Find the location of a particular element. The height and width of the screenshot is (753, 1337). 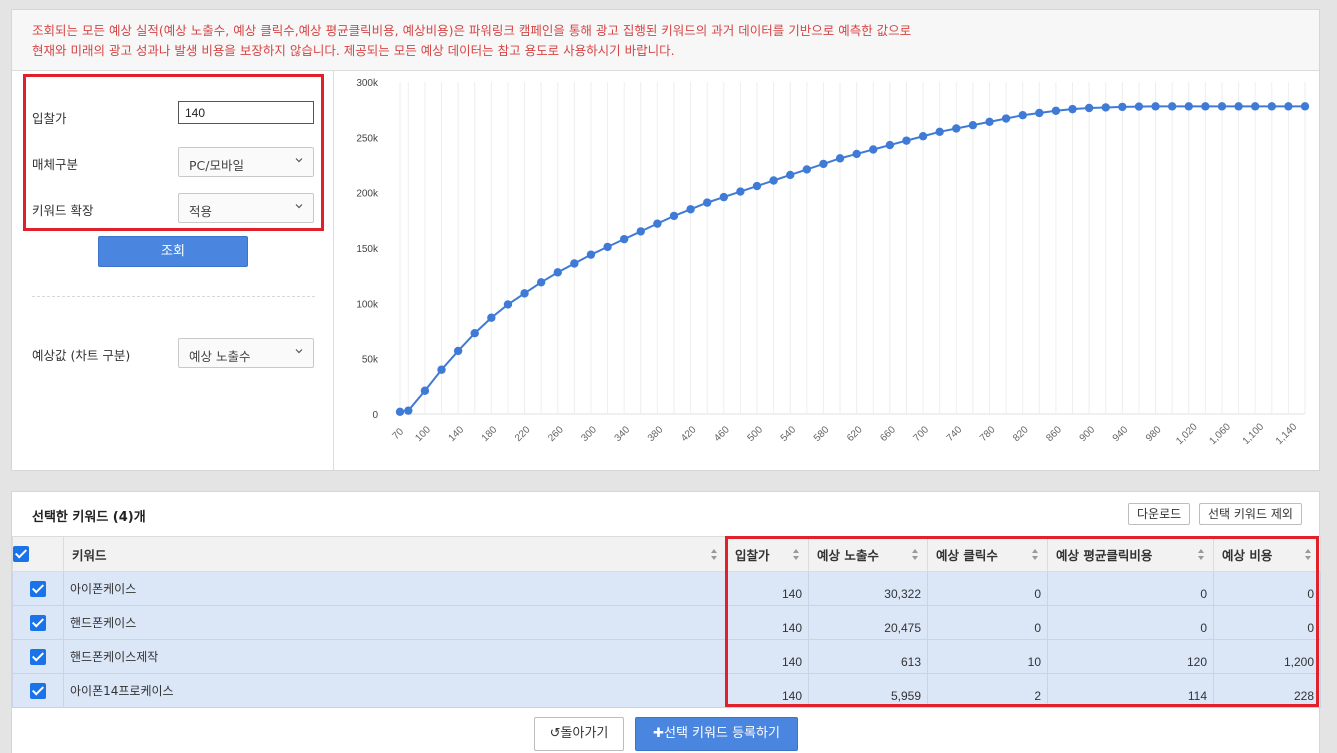

x-tick-label: 780 is located at coordinates (988, 434).